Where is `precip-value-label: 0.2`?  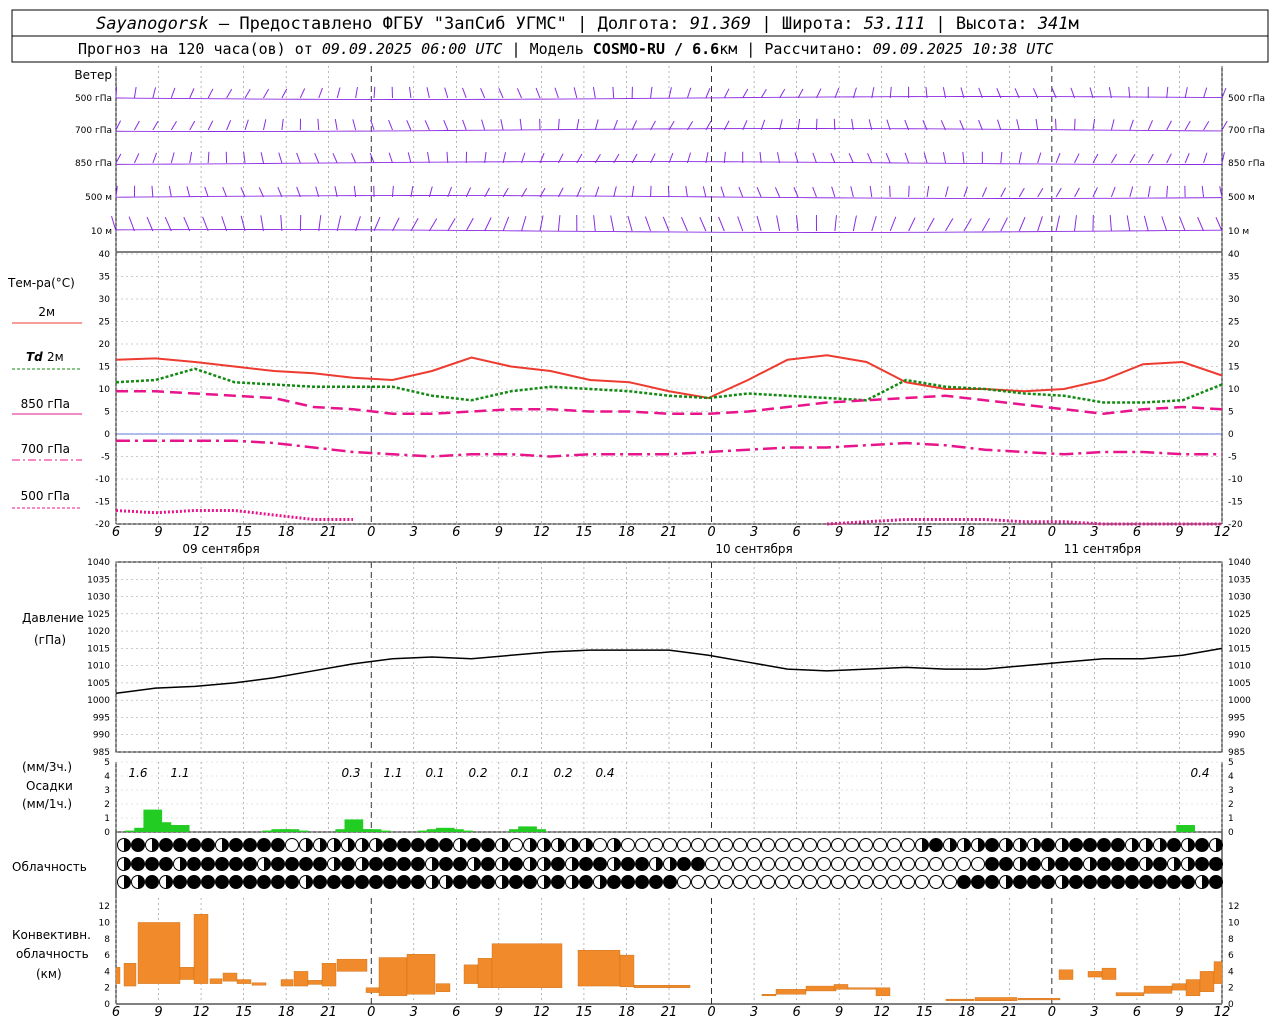
precip-value-label: 0.2 is located at coordinates (477, 773).